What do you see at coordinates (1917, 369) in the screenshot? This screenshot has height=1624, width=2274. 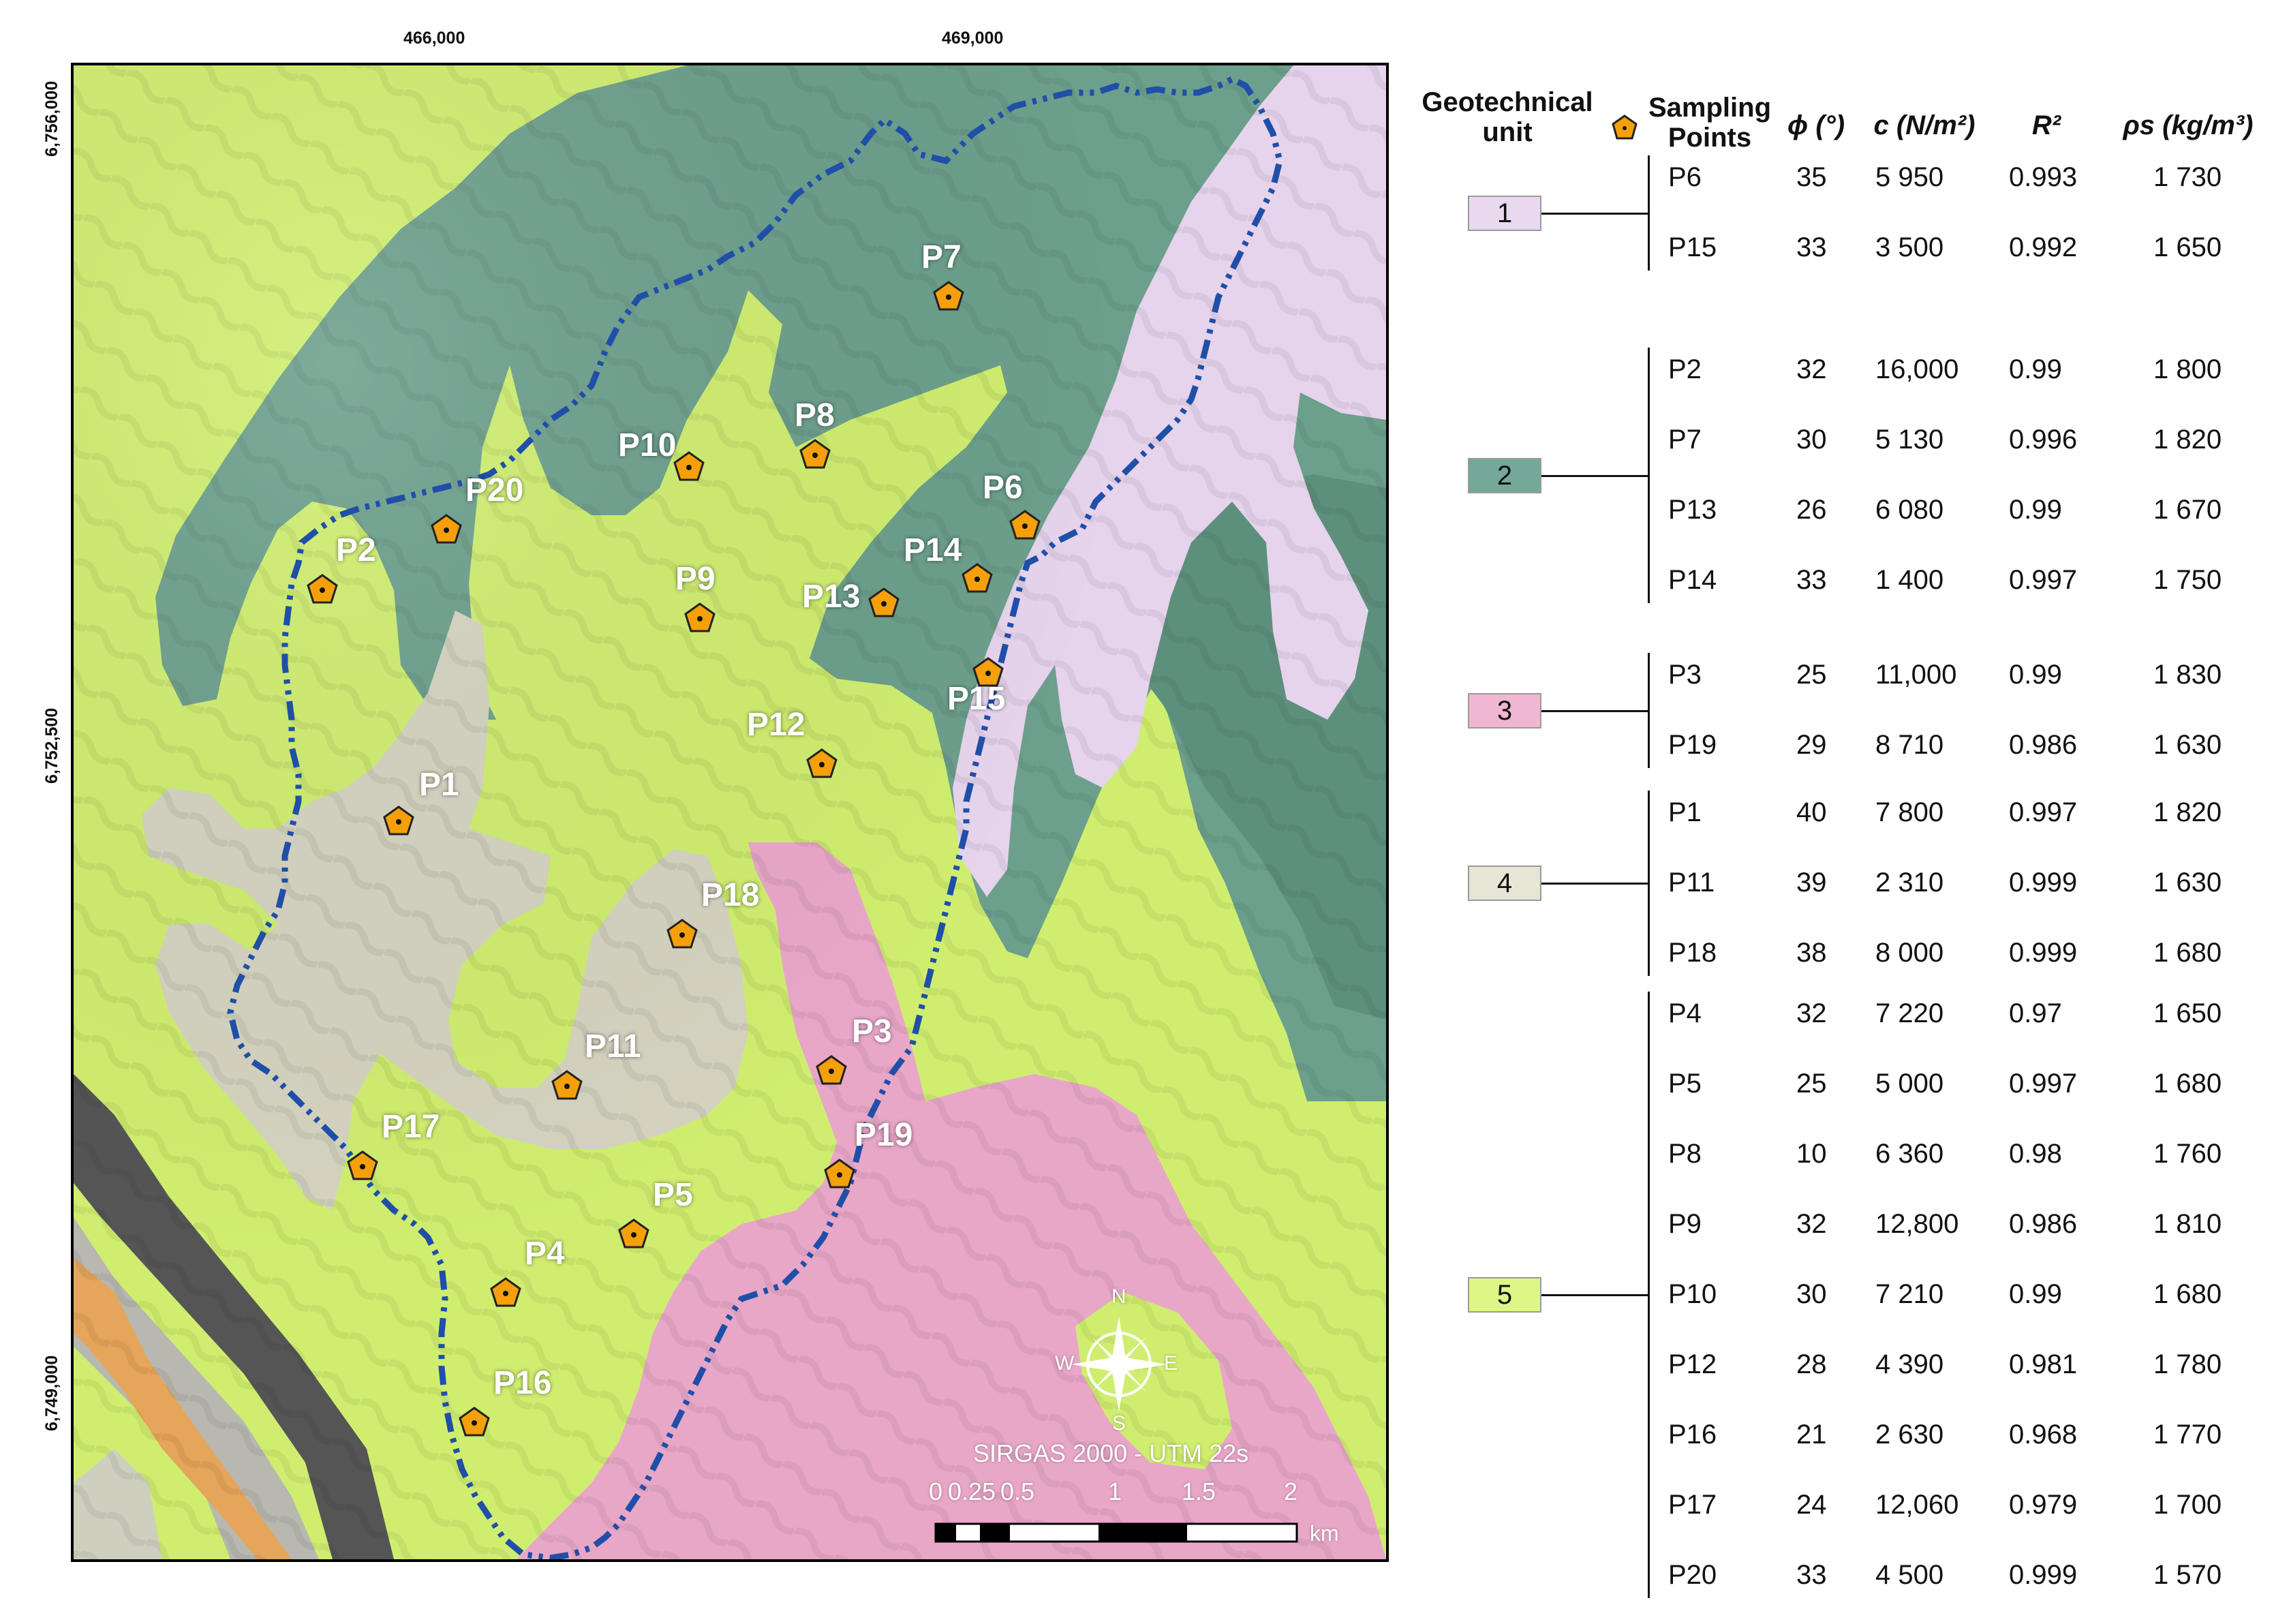 I see `cell-c: 16,000` at bounding box center [1917, 369].